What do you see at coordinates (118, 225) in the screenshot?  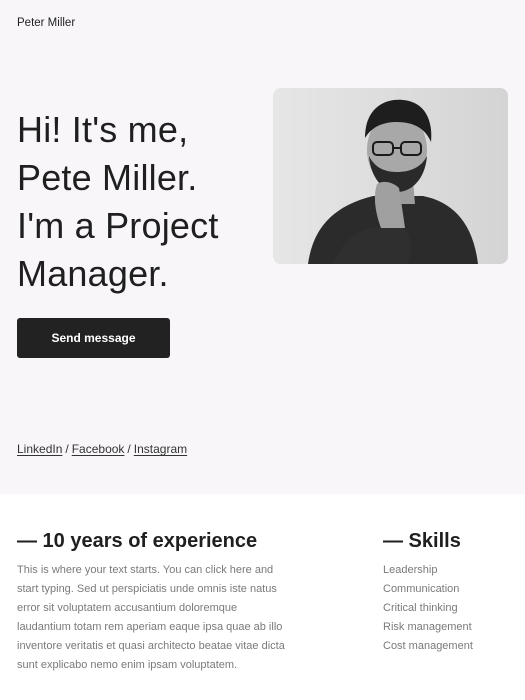 I see `headline-line-3: I'm a Project` at bounding box center [118, 225].